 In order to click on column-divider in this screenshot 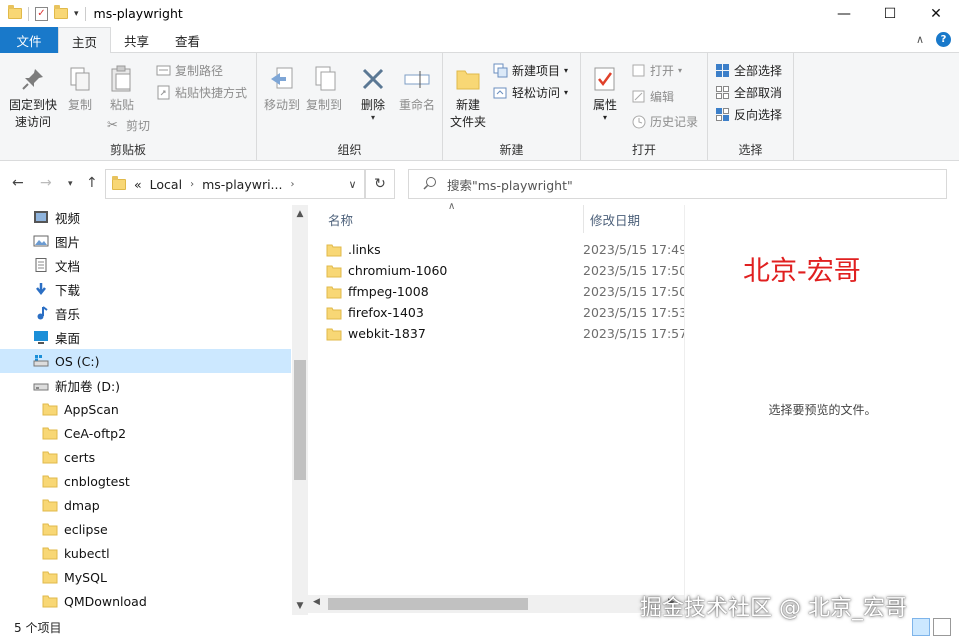, I will do `click(583, 219)`.